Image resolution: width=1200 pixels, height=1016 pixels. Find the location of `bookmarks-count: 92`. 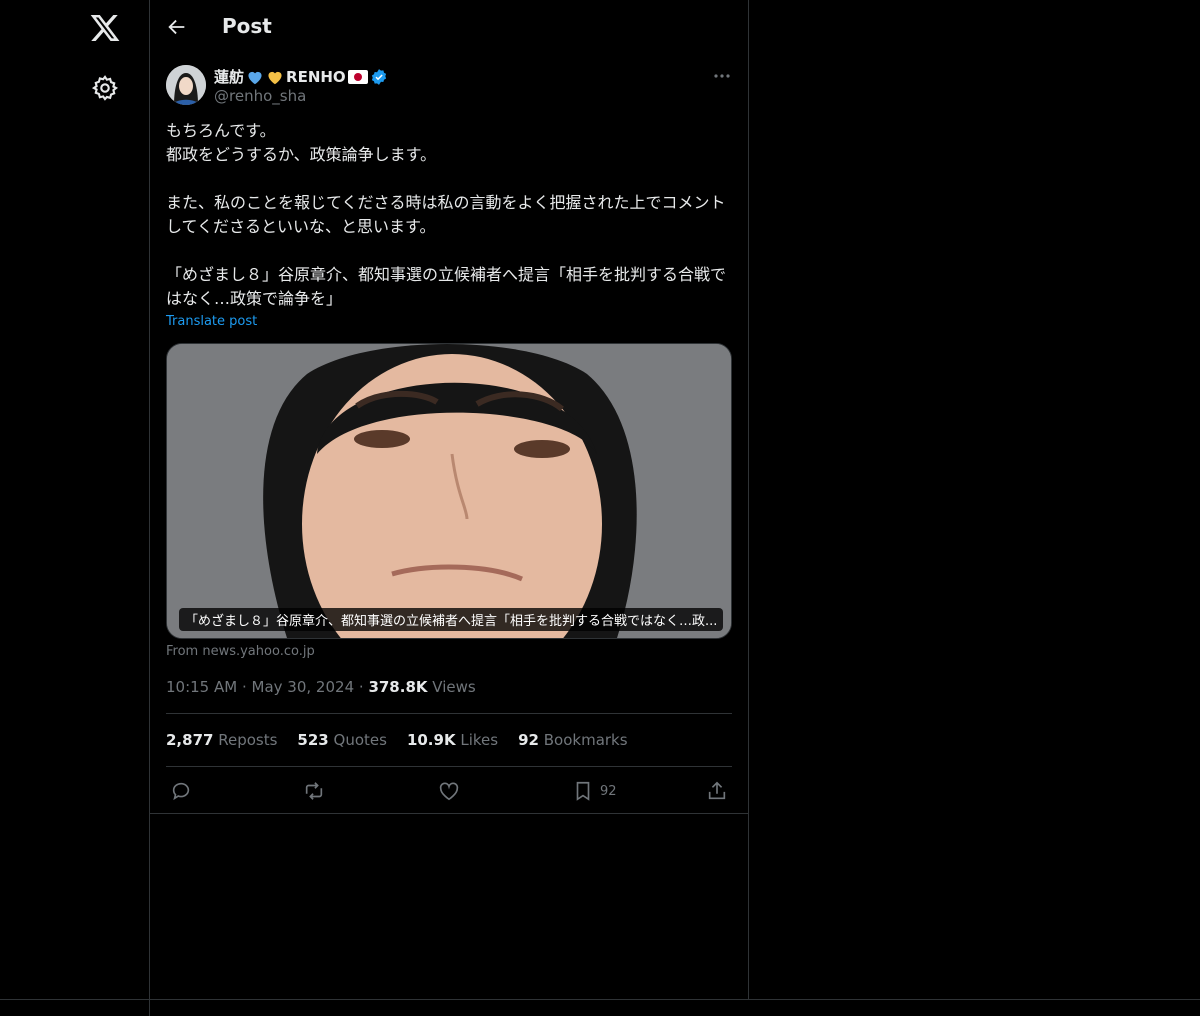

bookmarks-count: 92 is located at coordinates (528, 740).